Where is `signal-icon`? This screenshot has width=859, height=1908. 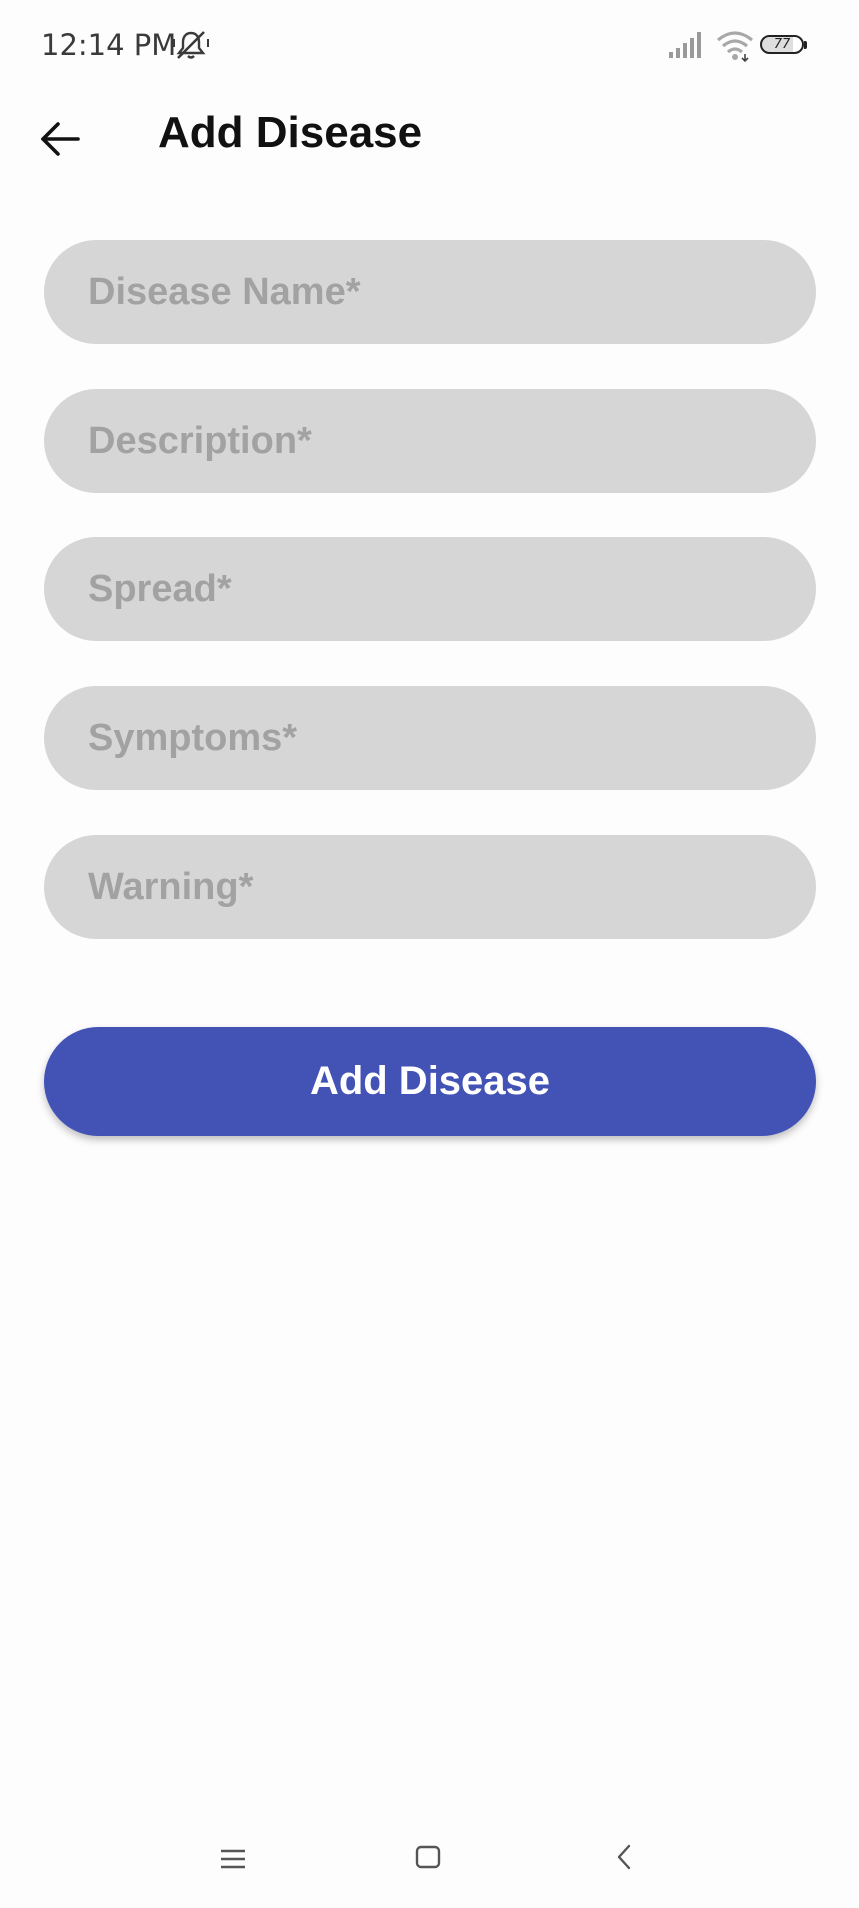
signal-icon is located at coordinates (685, 45).